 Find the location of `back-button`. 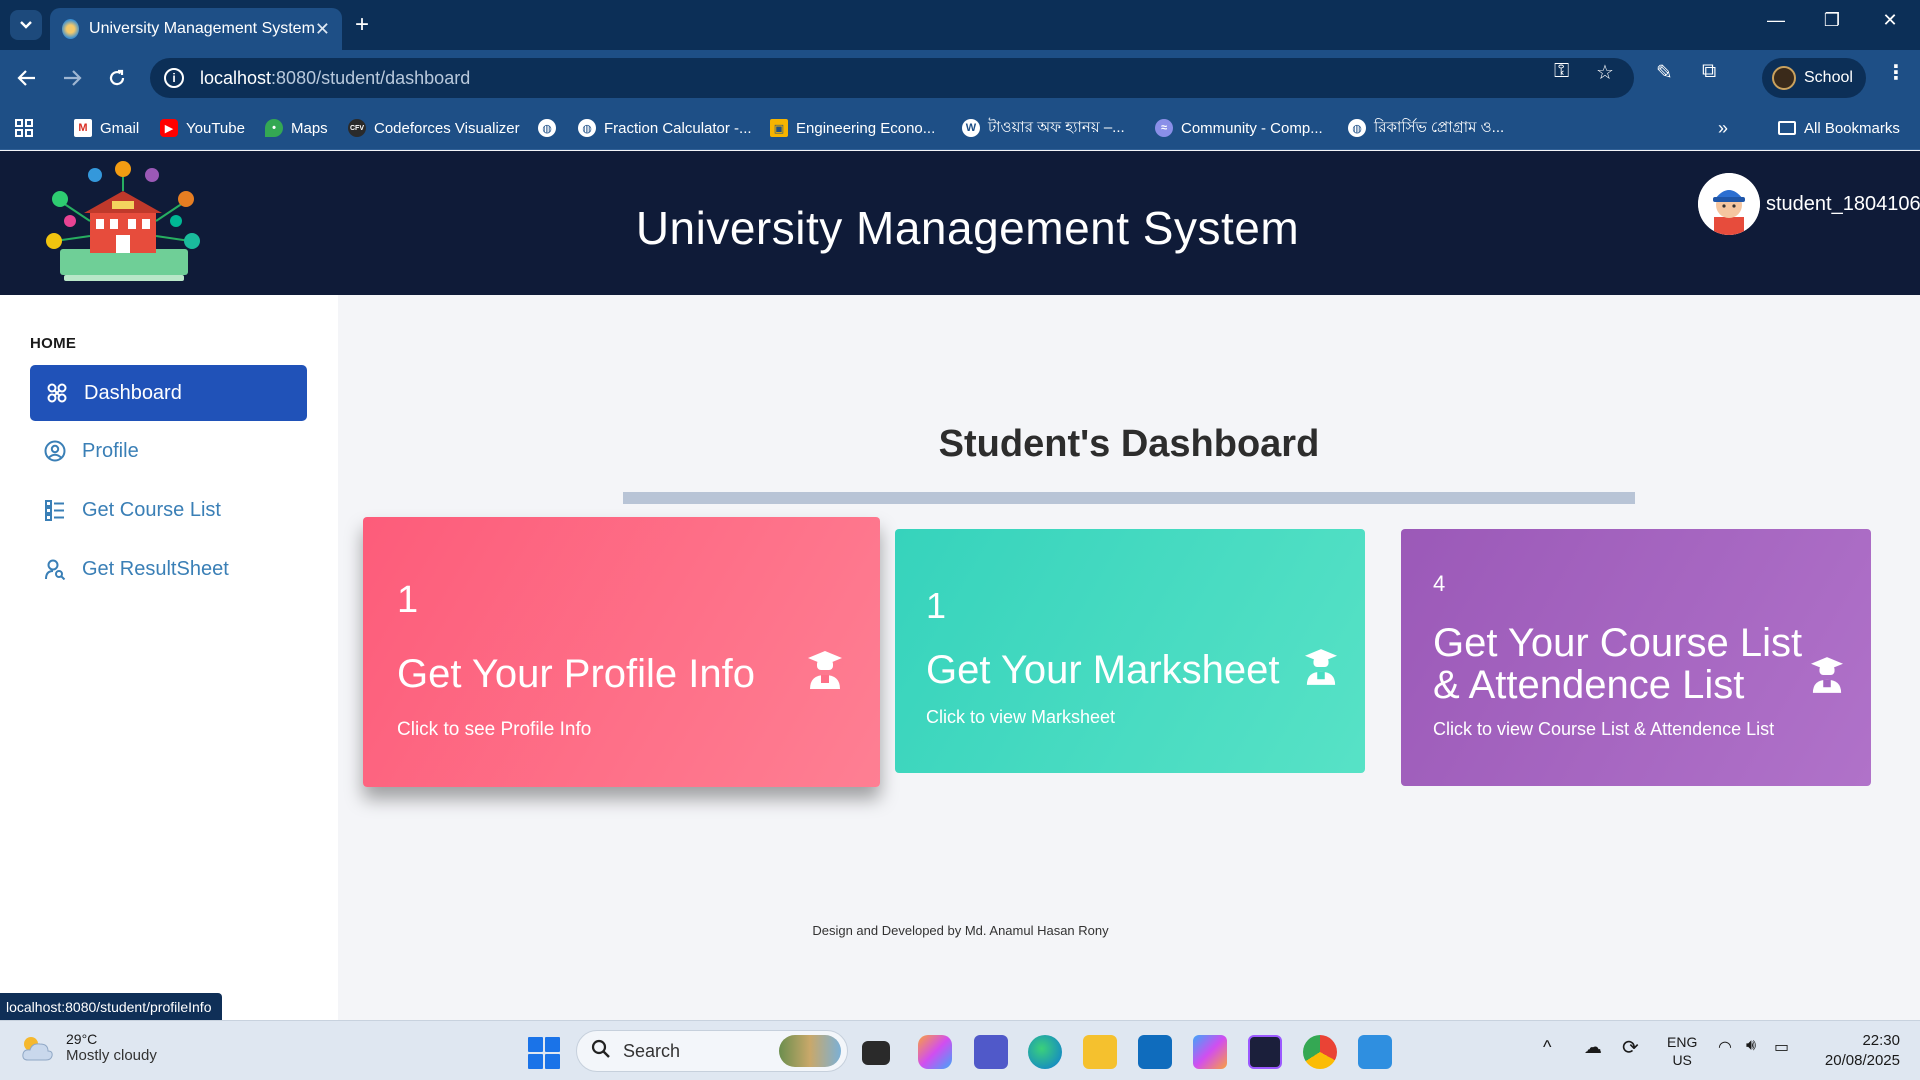

back-button is located at coordinates (27, 78).